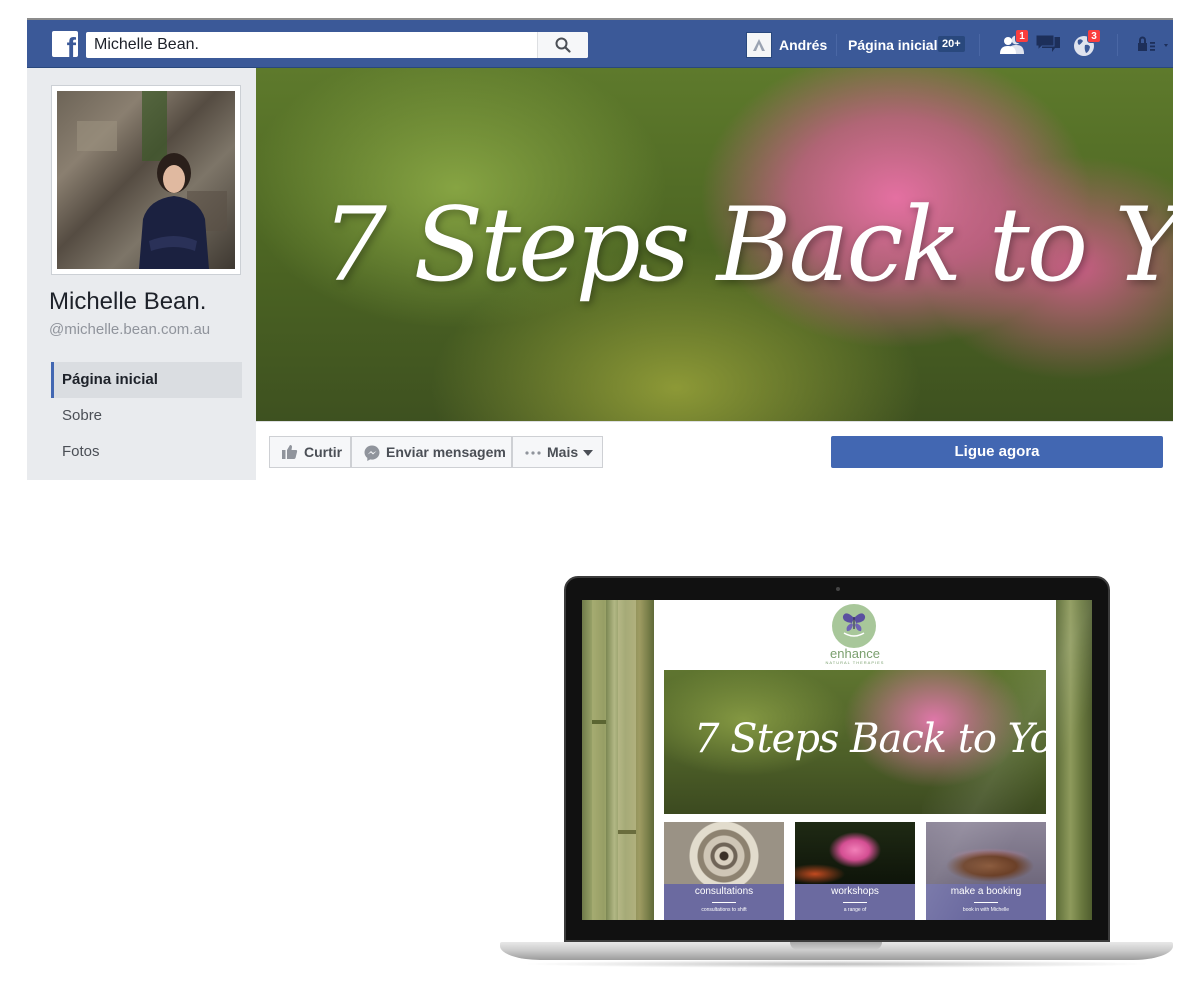  What do you see at coordinates (724, 853) in the screenshot?
I see `stones-image` at bounding box center [724, 853].